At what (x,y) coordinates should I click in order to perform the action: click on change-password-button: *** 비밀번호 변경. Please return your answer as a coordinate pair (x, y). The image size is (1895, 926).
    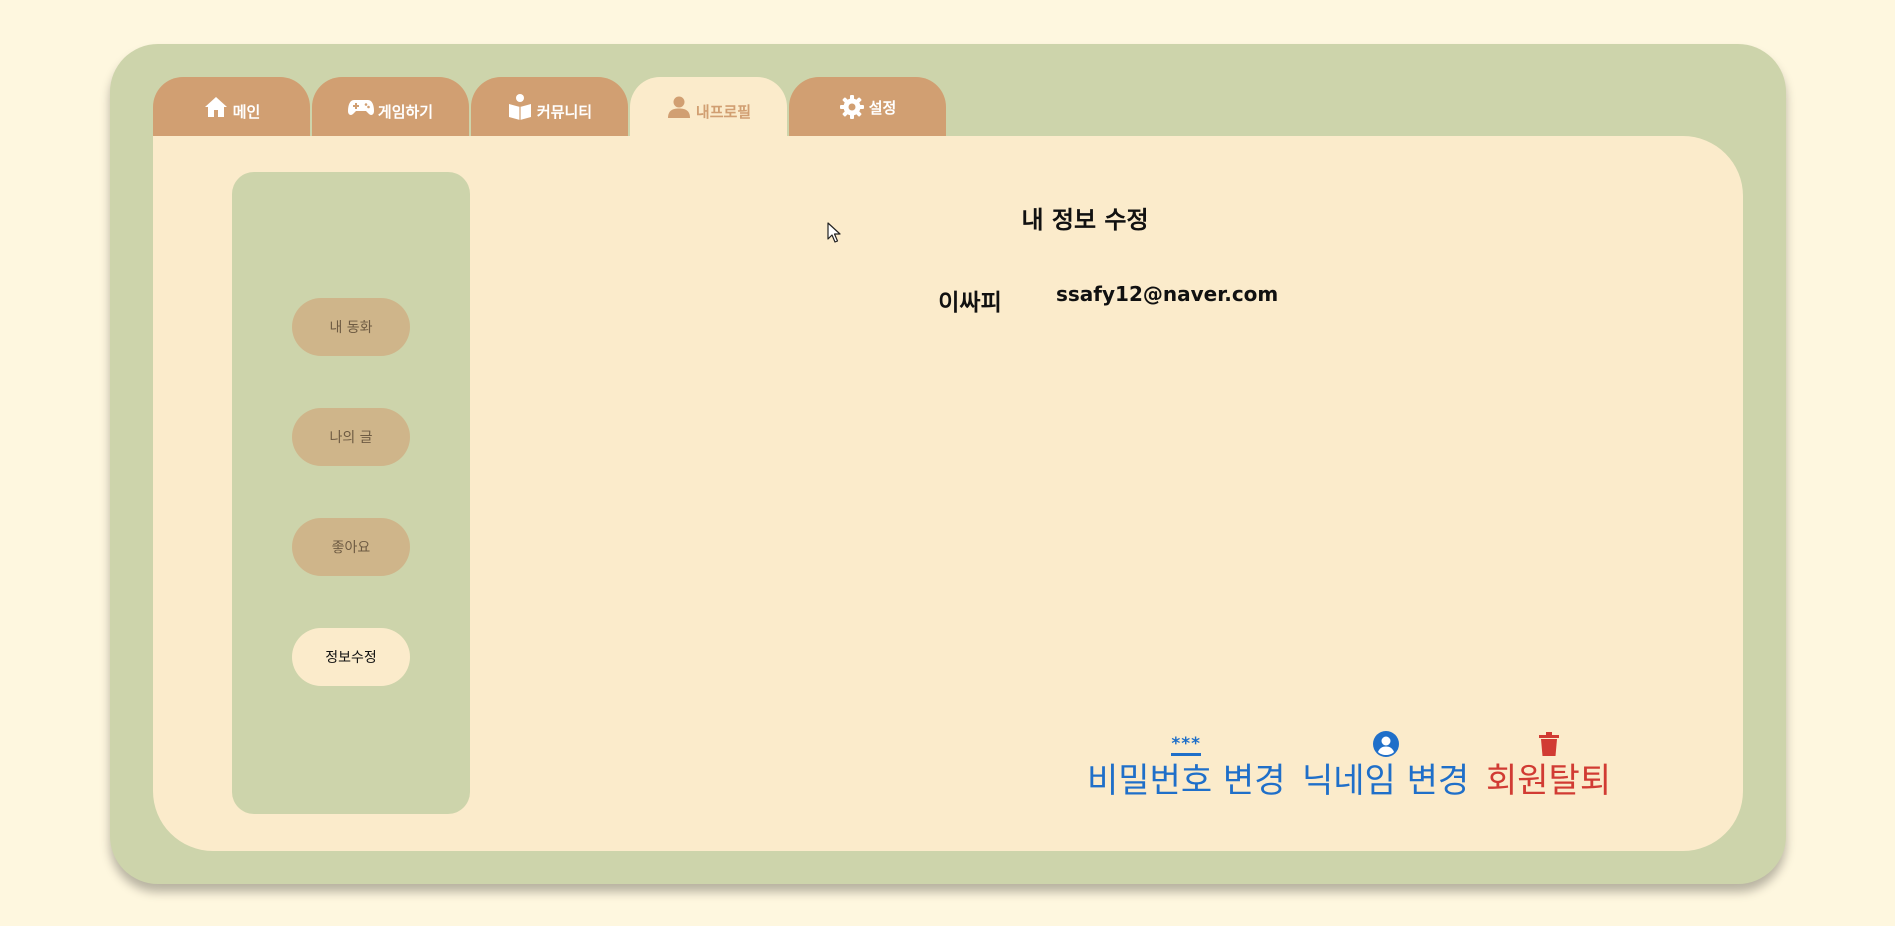
    Looking at the image, I should click on (1186, 765).